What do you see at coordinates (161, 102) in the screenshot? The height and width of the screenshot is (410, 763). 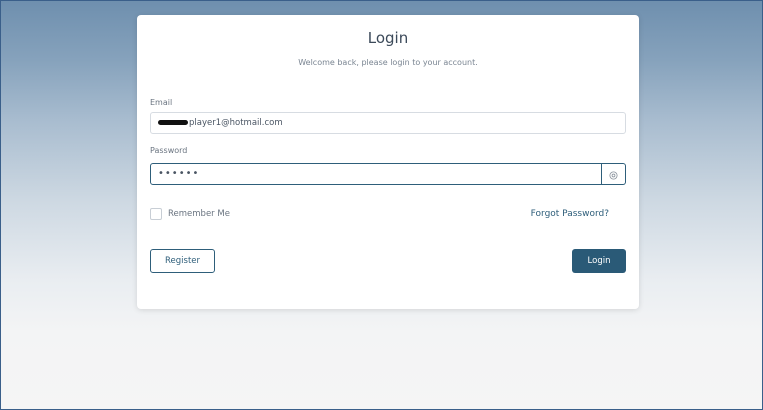 I see `email-label: Email` at bounding box center [161, 102].